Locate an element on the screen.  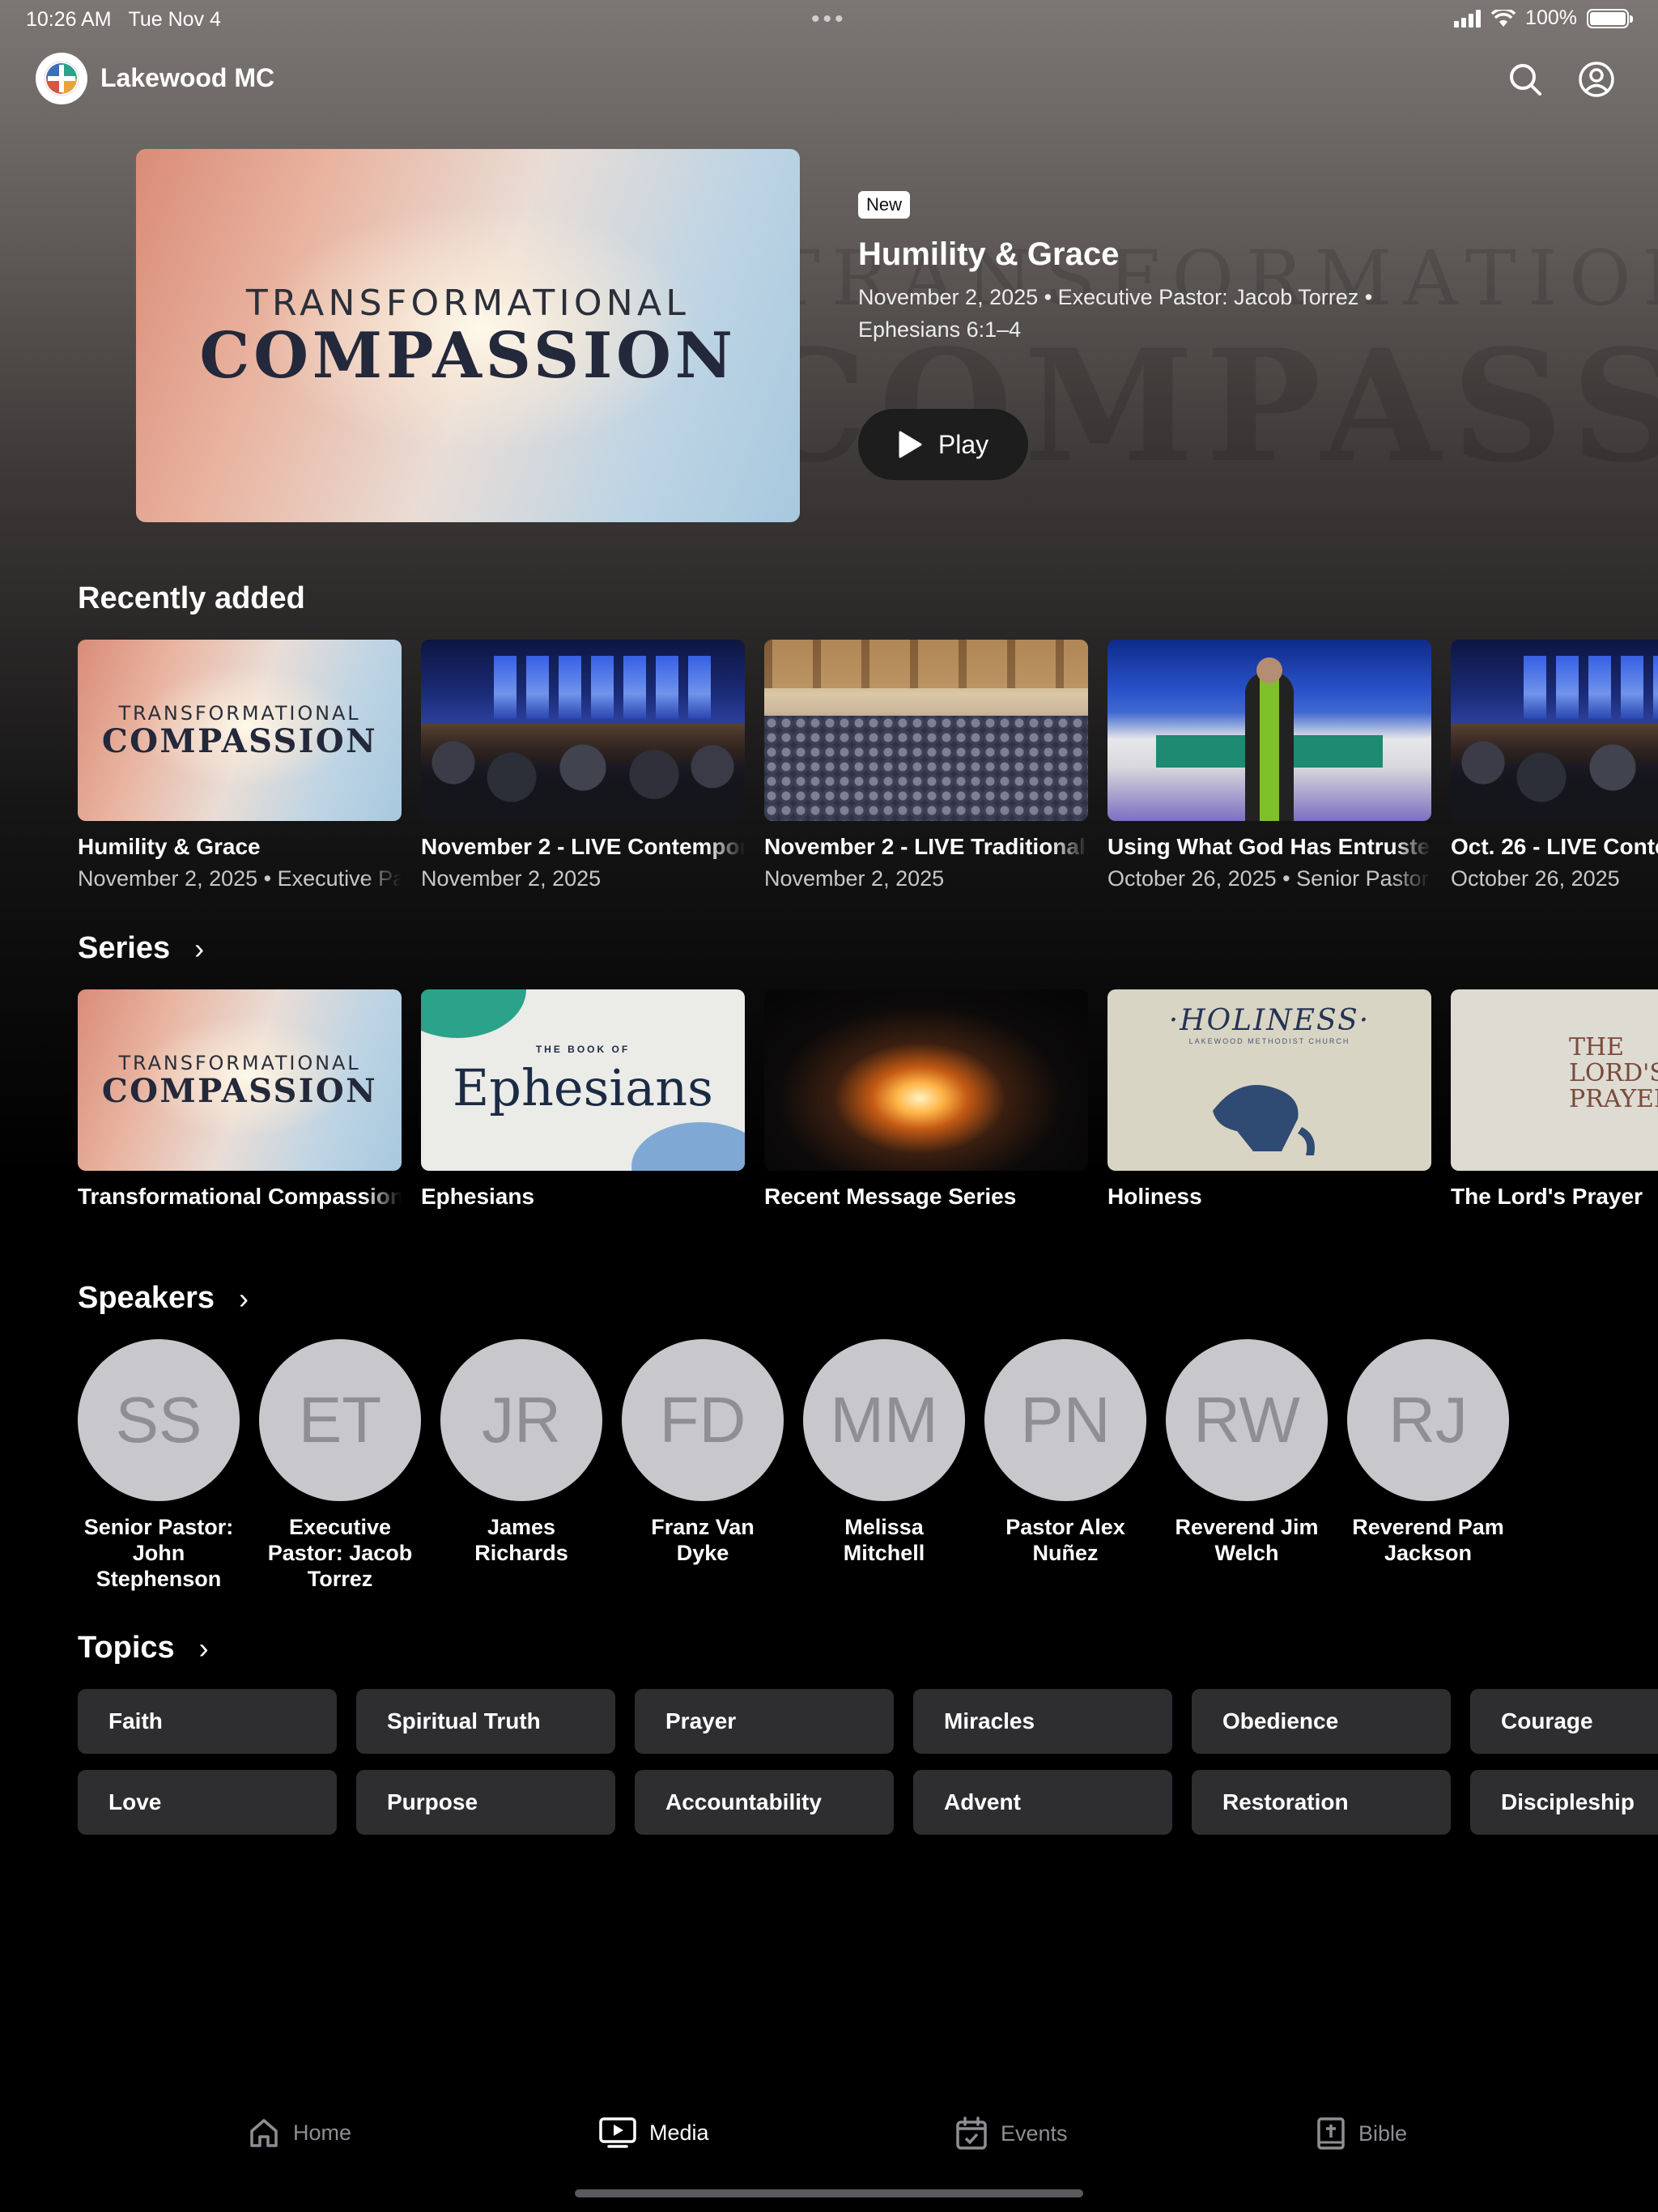
hero-artwork: TRANSFORMATIONAL COMPASSION is located at coordinates (468, 336).